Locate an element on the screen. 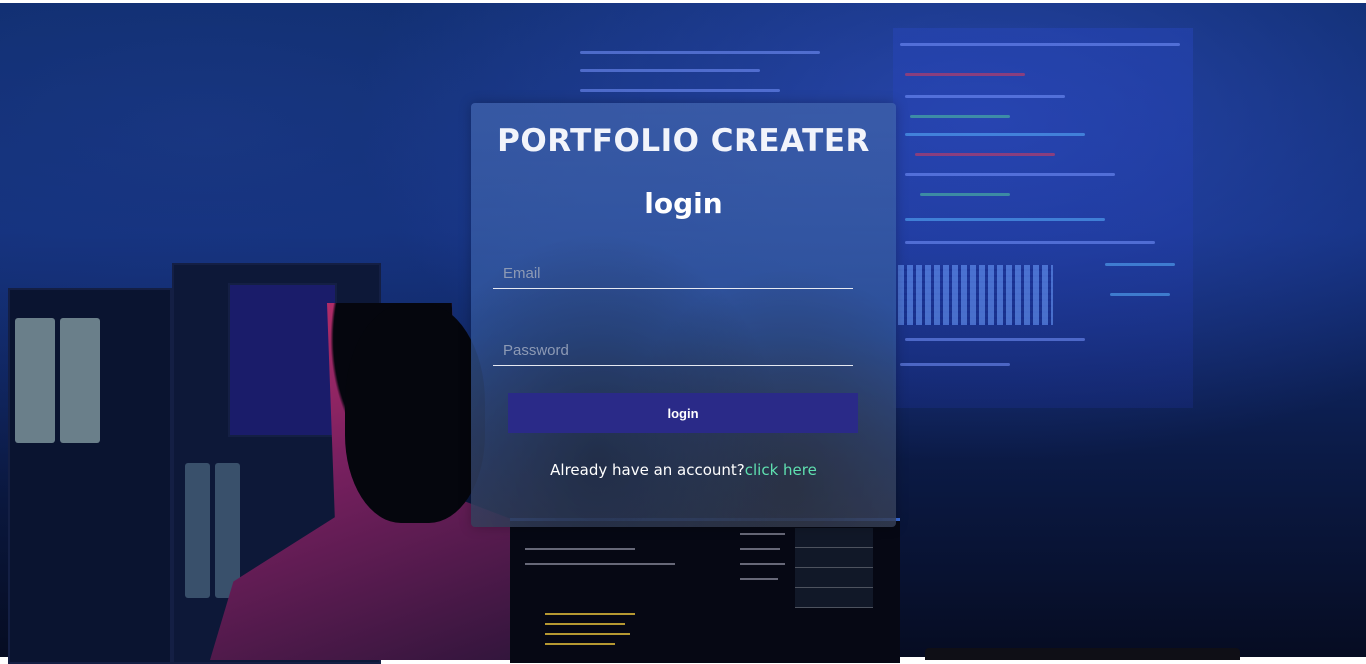  background-data-grid is located at coordinates (975, 295).